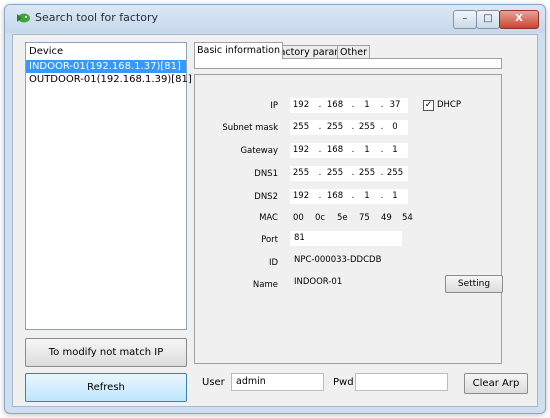 This screenshot has height=418, width=550. Describe the element at coordinates (349, 105) in the screenshot. I see `ip-field: 192 . 168 . 1 . 37` at that location.